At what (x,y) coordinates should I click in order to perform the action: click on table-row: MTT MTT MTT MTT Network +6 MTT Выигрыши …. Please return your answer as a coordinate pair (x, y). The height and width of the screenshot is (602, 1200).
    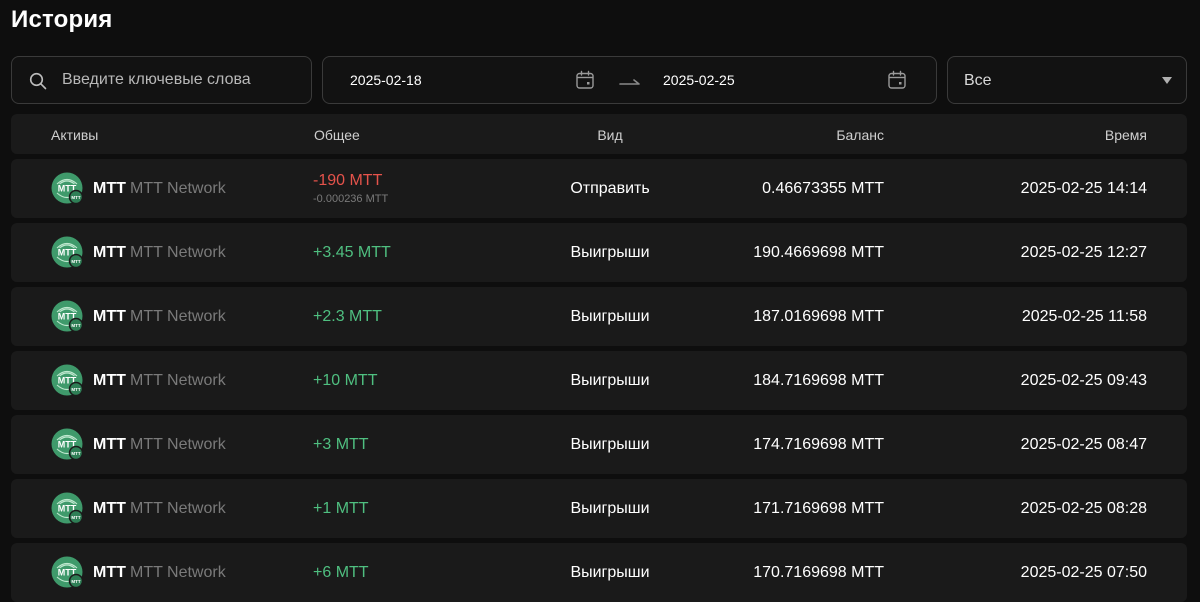
    Looking at the image, I should click on (599, 572).